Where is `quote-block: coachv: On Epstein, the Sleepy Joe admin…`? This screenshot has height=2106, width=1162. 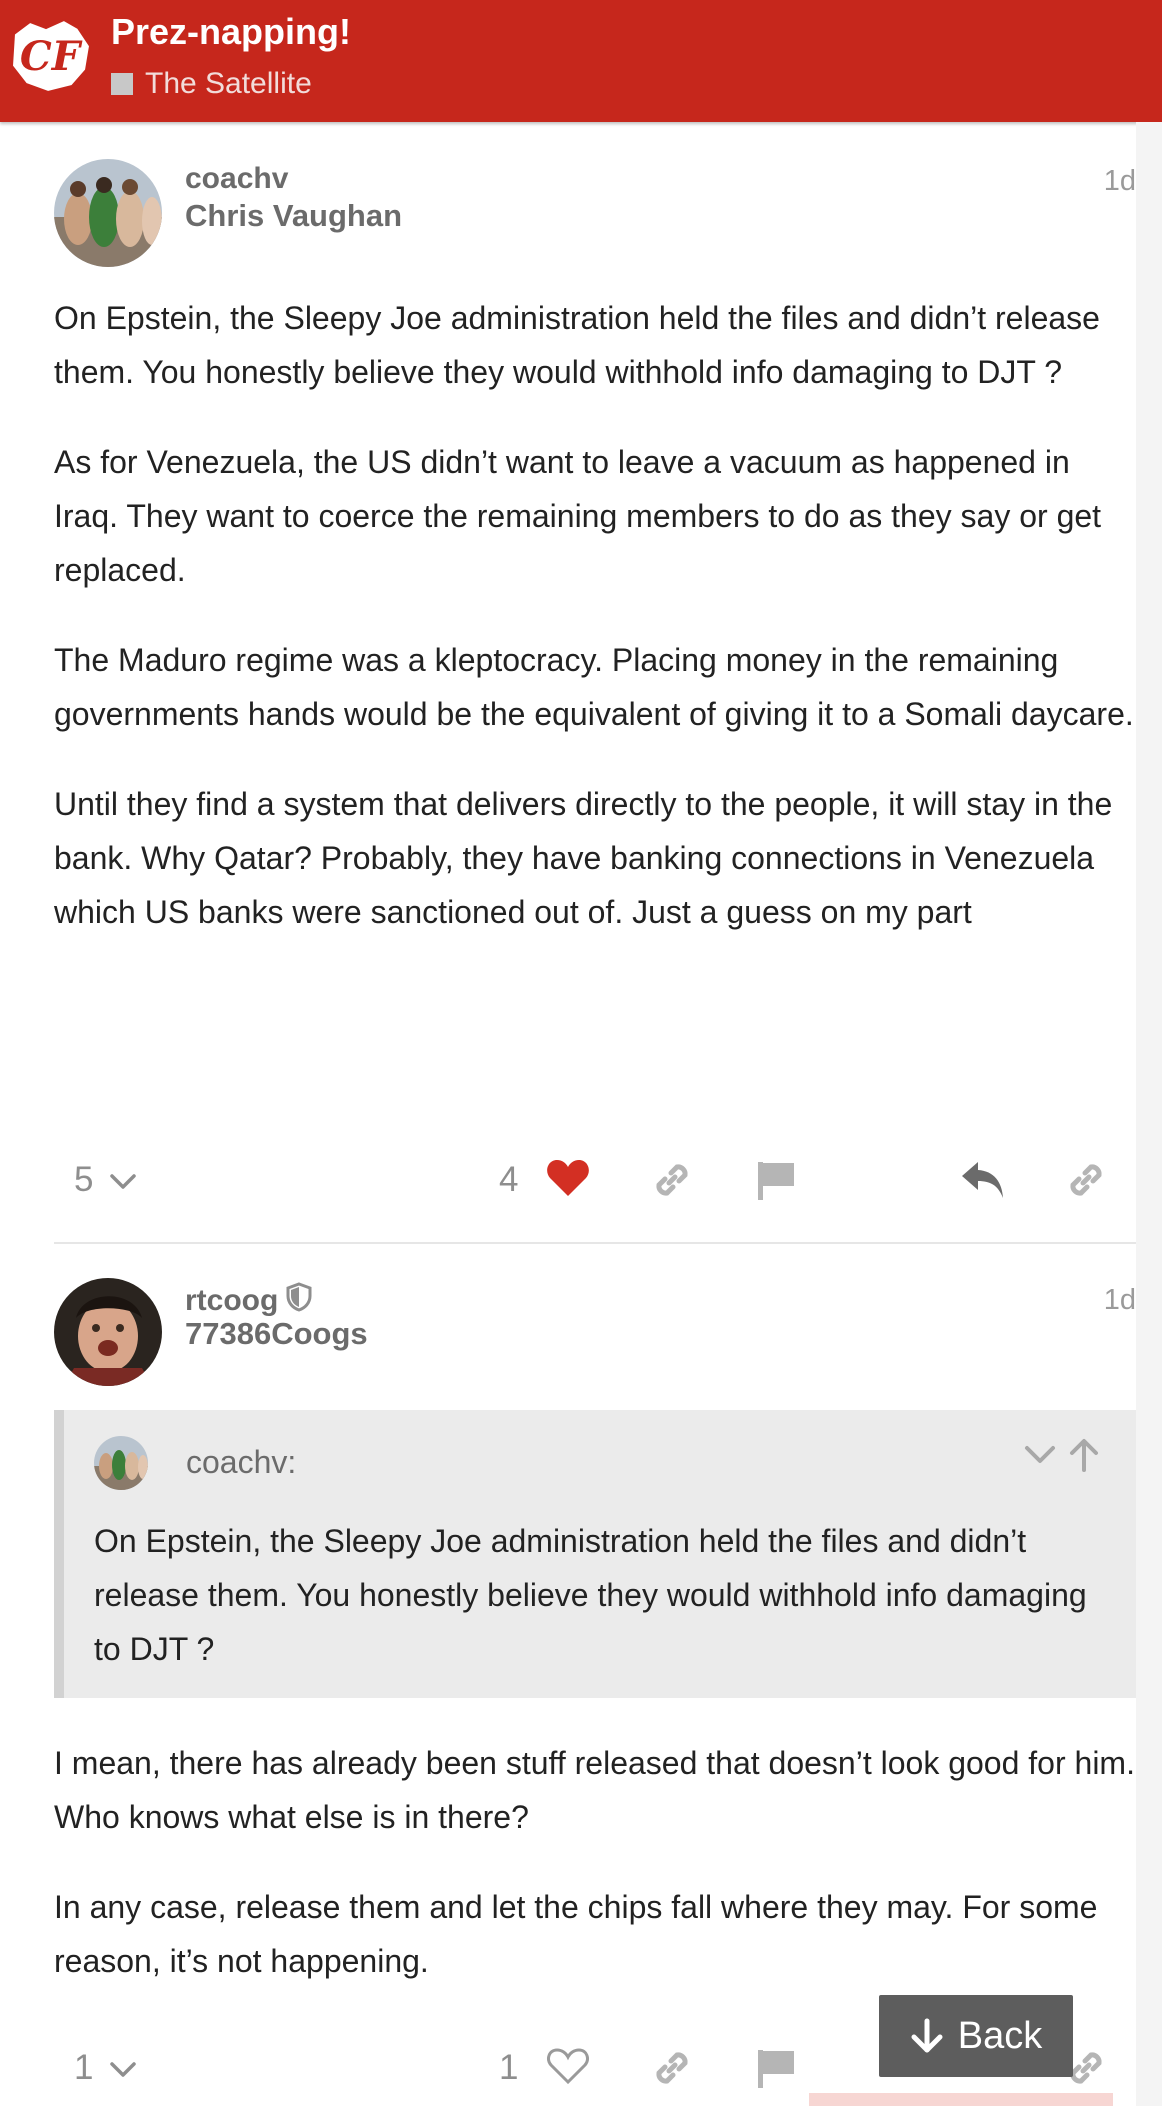
quote-block: coachv: On Epstein, the Sleepy Joe admin… is located at coordinates (595, 1554).